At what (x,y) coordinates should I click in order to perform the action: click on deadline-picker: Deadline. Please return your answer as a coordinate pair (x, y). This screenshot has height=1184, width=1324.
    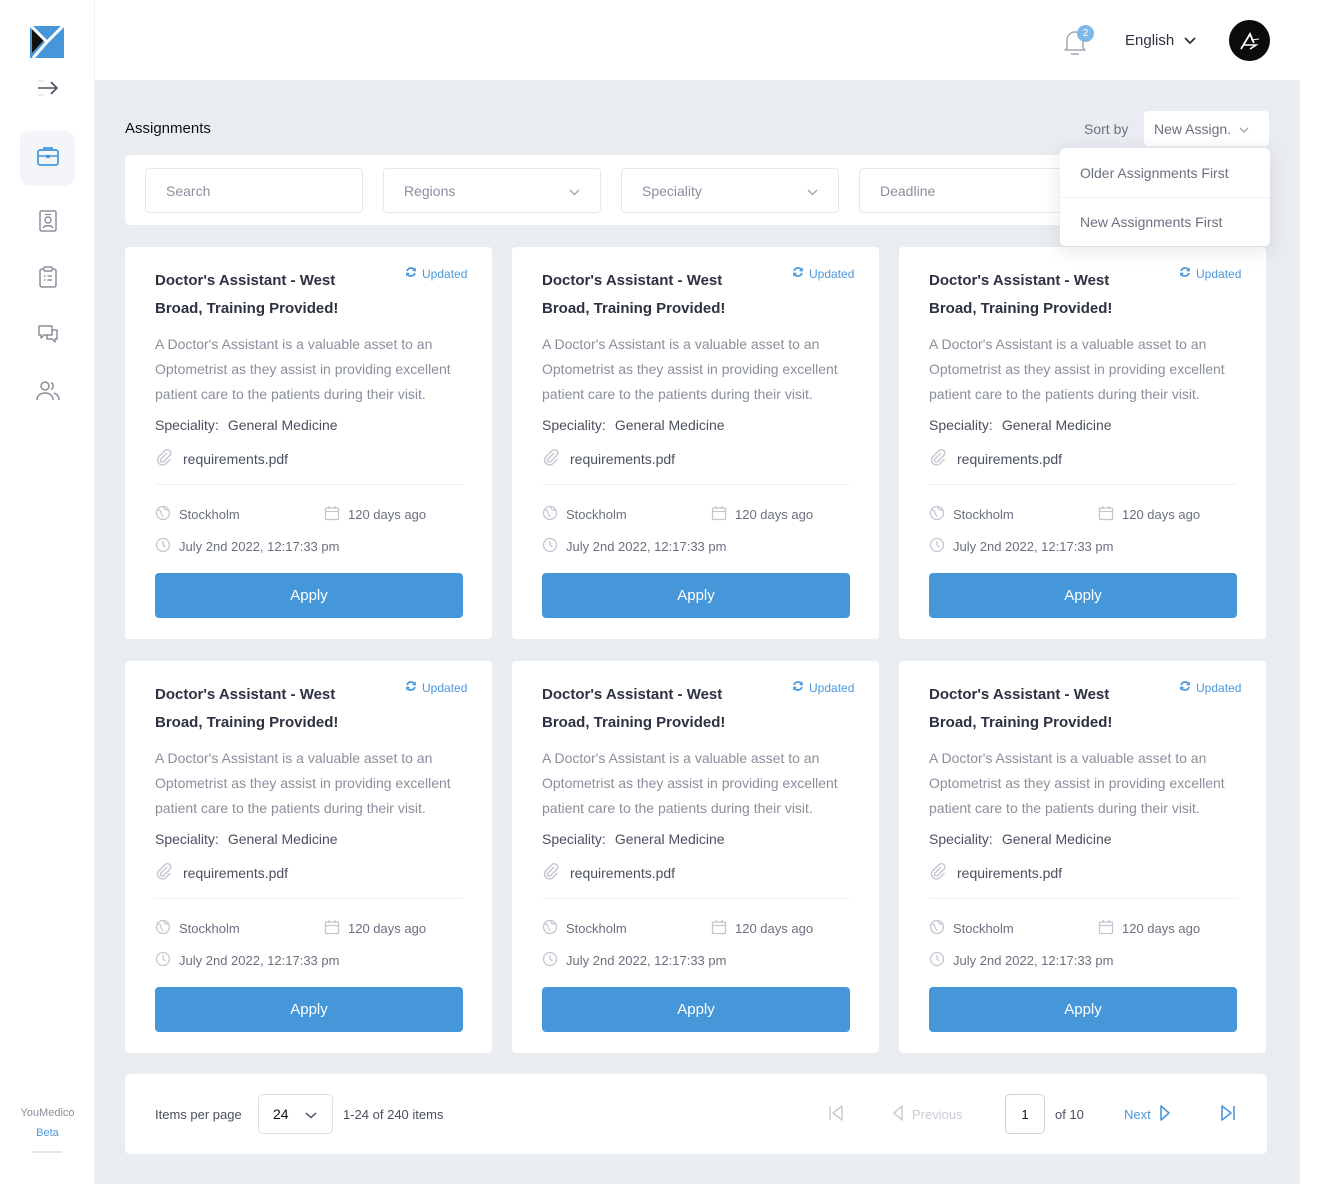
    Looking at the image, I should click on (968, 190).